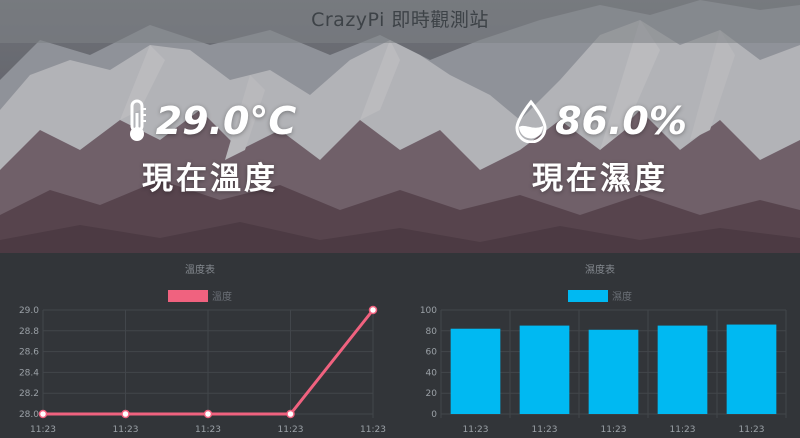 Image resolution: width=800 pixels, height=438 pixels. Describe the element at coordinates (600, 179) in the screenshot. I see `humidity-label: 現在濕度` at that location.